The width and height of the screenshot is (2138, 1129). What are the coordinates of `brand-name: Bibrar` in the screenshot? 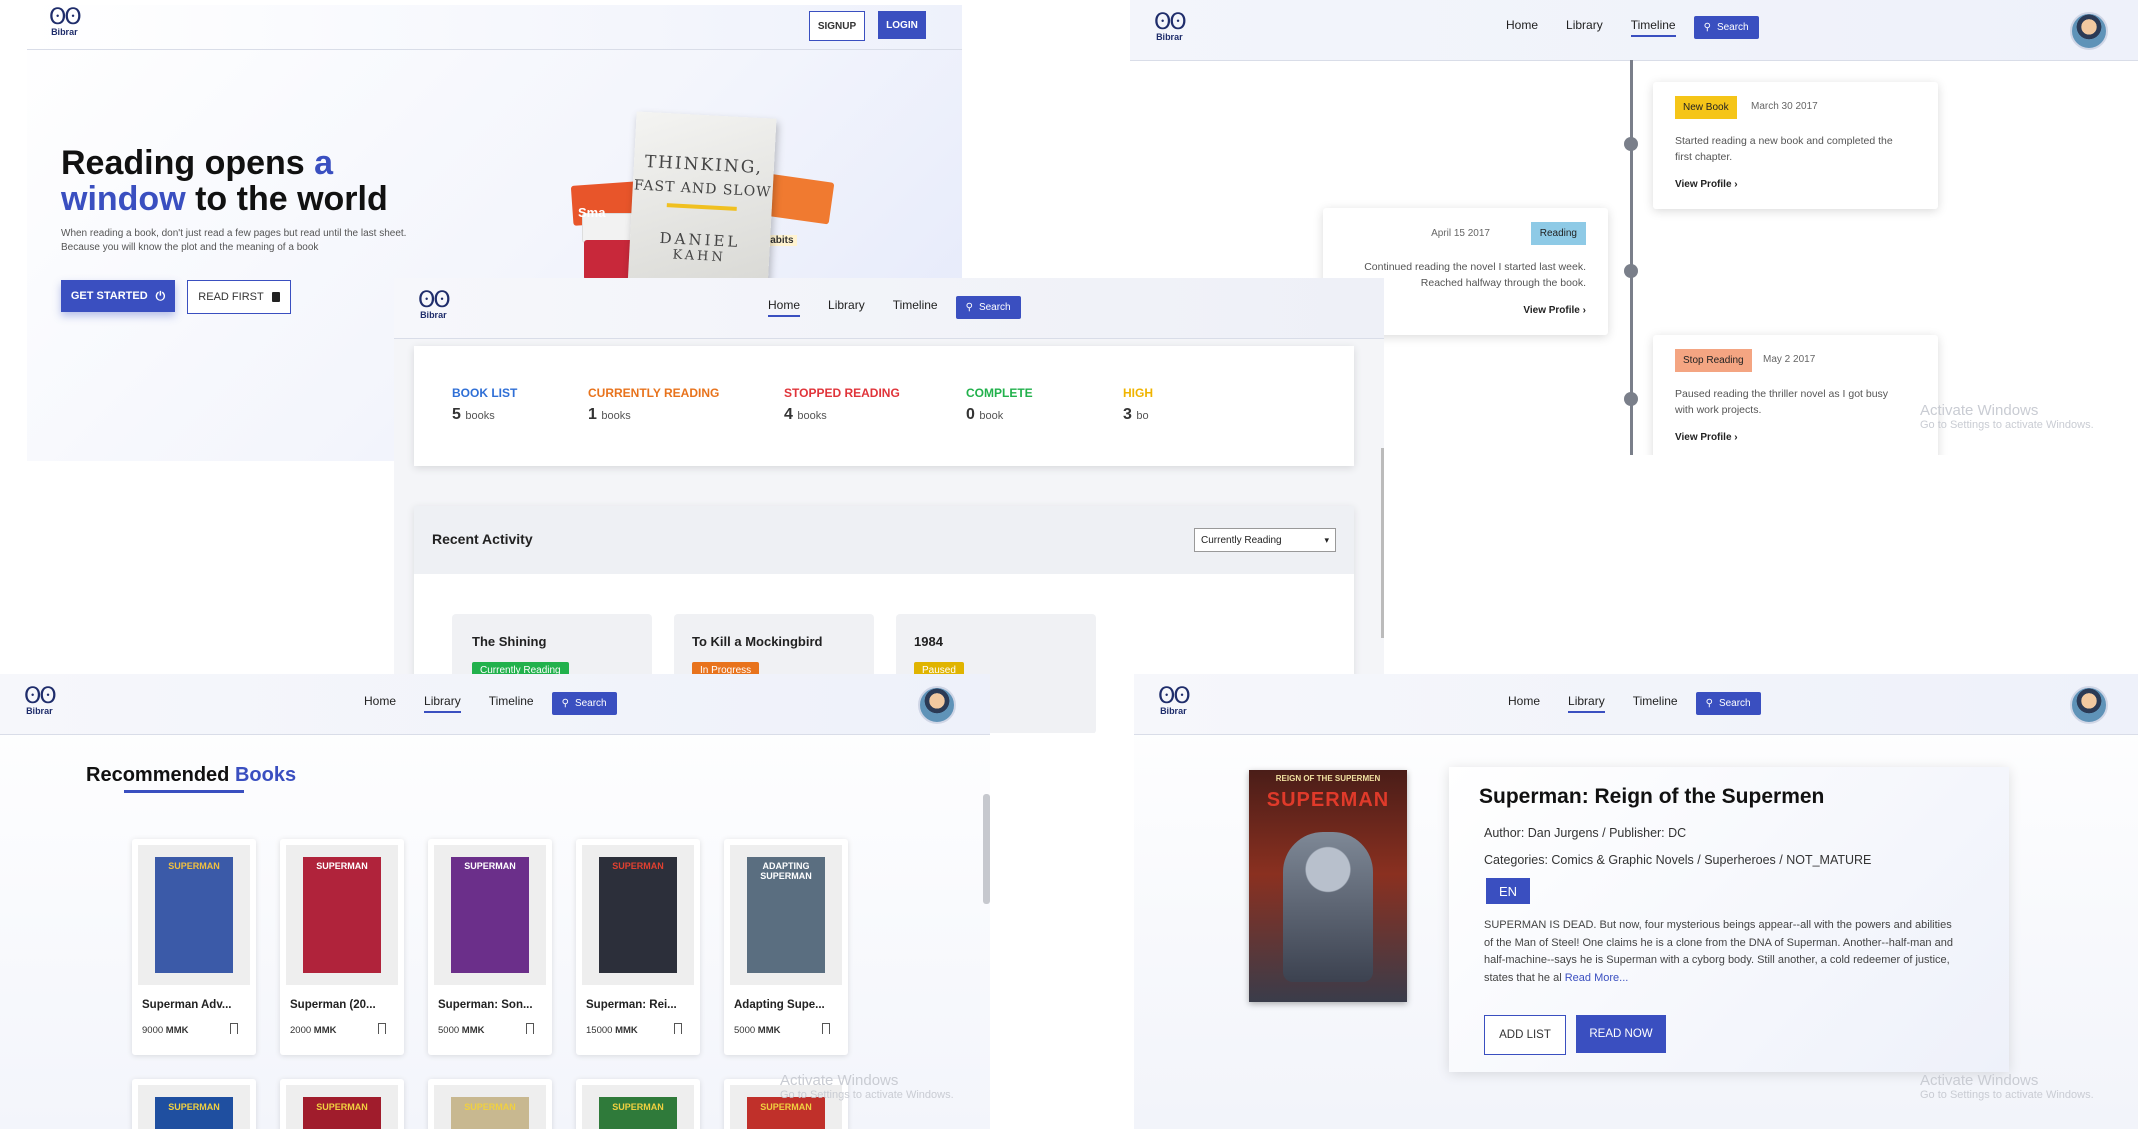 It's located at (1173, 711).